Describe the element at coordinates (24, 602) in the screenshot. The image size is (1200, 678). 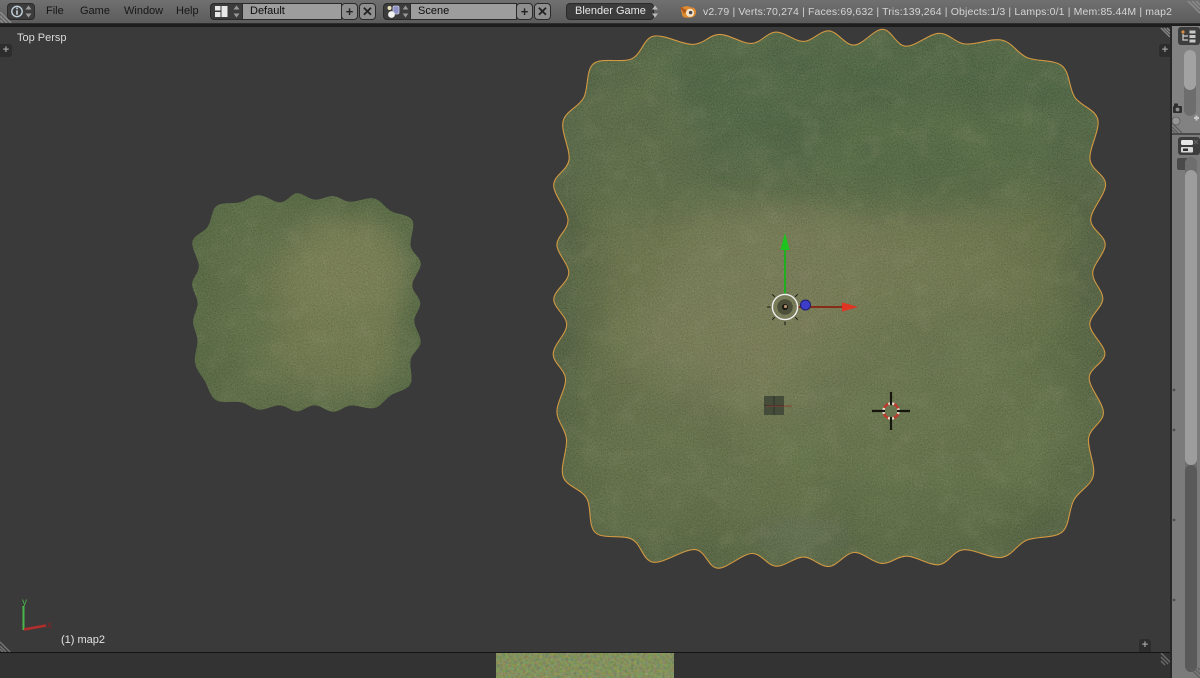
I see `svg-text: y` at that location.